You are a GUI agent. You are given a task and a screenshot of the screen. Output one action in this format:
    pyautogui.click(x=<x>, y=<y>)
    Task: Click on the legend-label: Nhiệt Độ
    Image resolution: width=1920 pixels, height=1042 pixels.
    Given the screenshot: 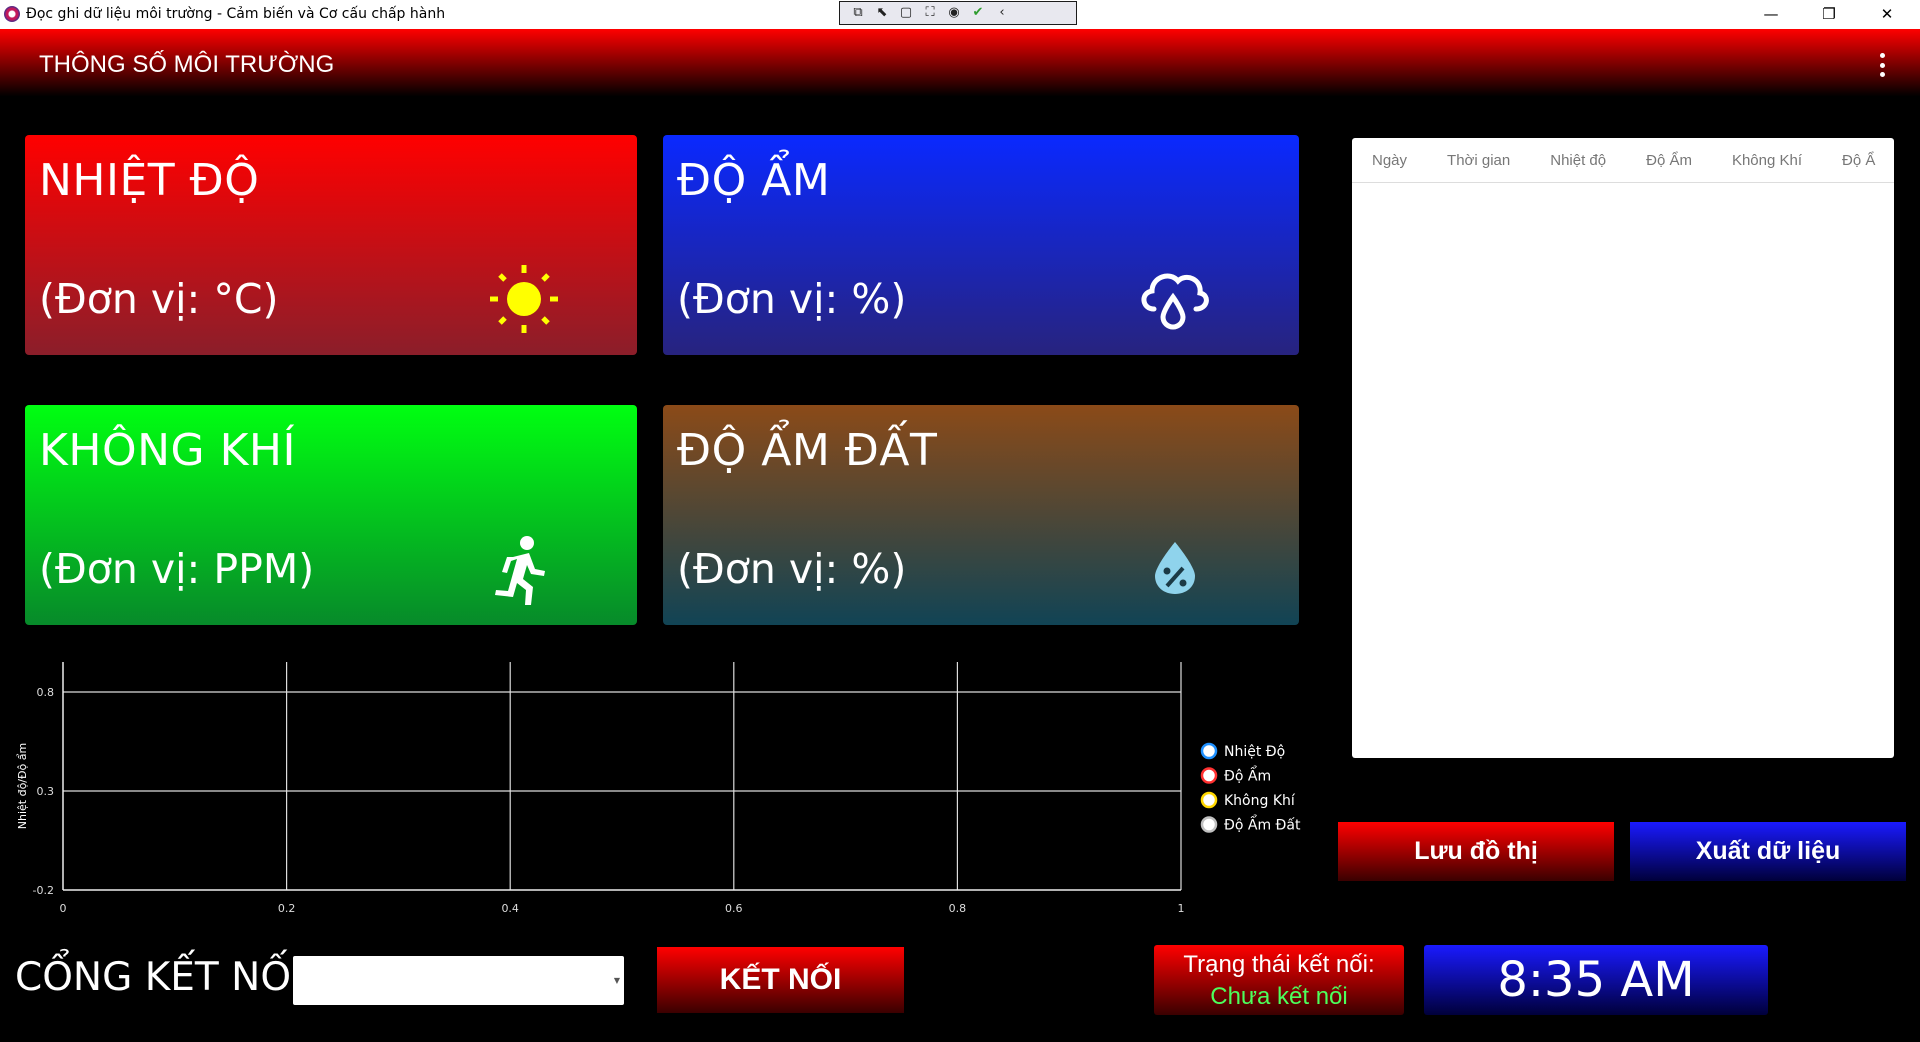 What is the action you would take?
    pyautogui.click(x=1254, y=752)
    